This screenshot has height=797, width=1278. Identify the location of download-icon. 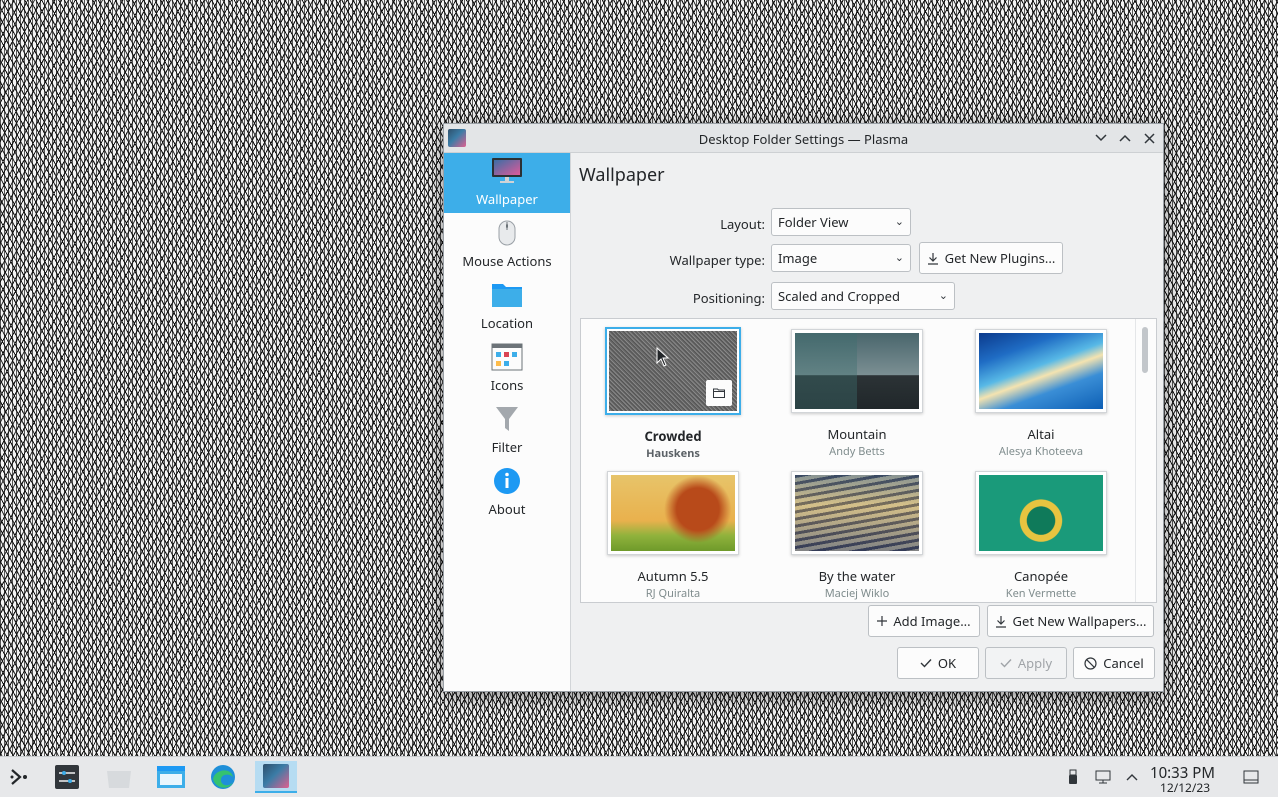
(932, 258).